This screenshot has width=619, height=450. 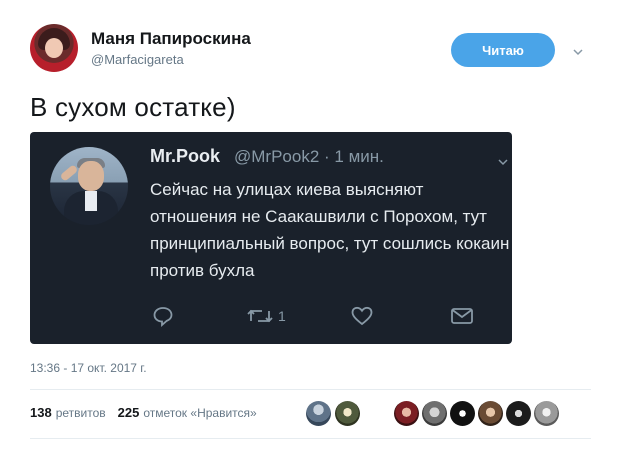 What do you see at coordinates (260, 316) in the screenshot?
I see `retweet-icon` at bounding box center [260, 316].